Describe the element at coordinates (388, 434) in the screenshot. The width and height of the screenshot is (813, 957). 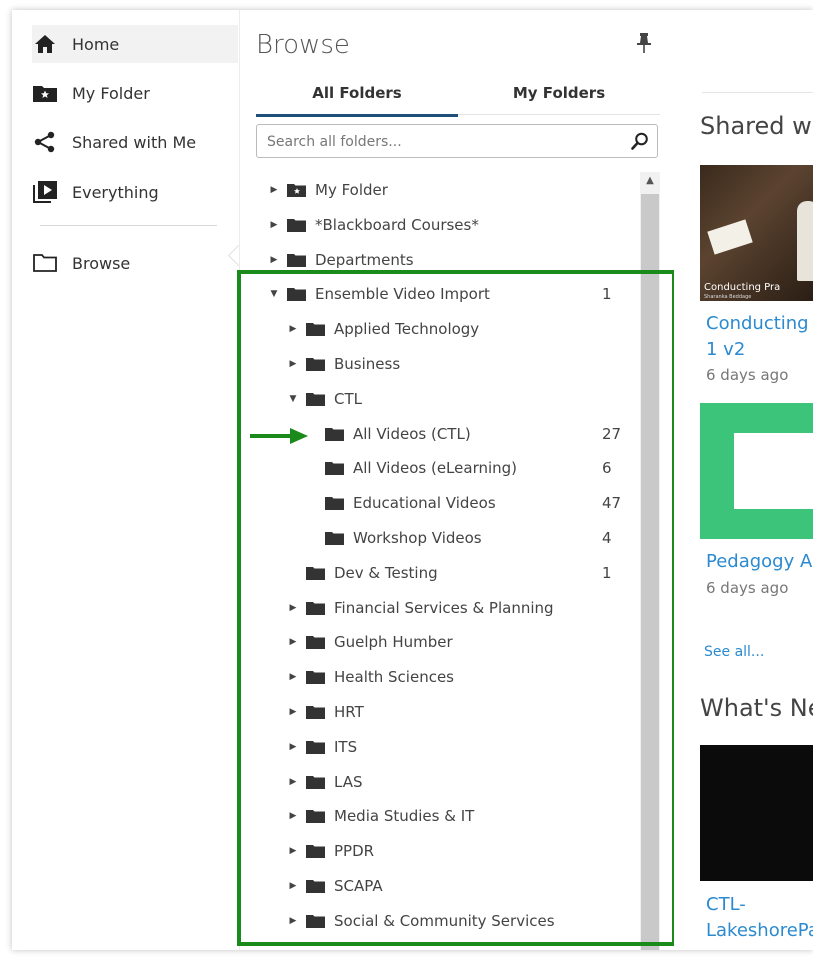
I see `tree-row: All Videos (CTL)` at that location.